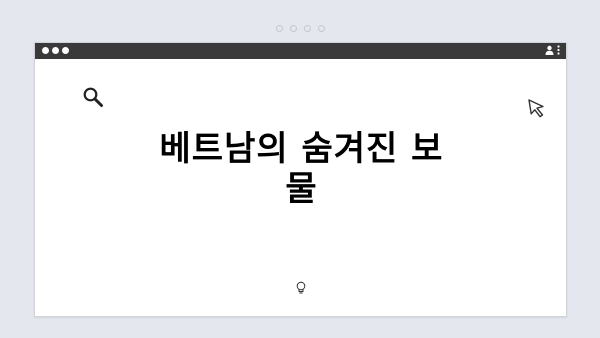  I want to click on kebab-menu-icon, so click(558, 50).